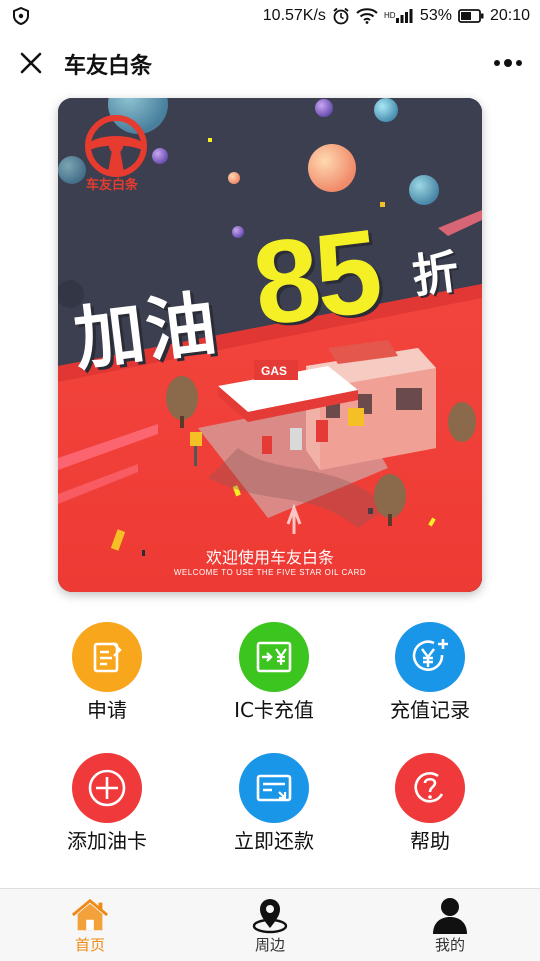 Image resolution: width=540 pixels, height=961 pixels. I want to click on menu-item-add-card: 添加油卡, so click(107, 808).